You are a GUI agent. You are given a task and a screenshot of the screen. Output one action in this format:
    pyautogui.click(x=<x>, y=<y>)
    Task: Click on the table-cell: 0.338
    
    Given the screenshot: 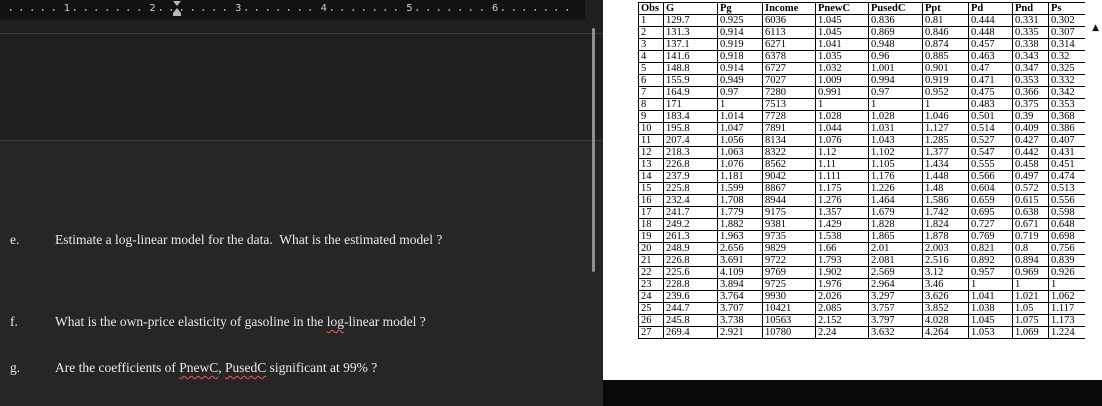 What is the action you would take?
    pyautogui.click(x=1030, y=44)
    